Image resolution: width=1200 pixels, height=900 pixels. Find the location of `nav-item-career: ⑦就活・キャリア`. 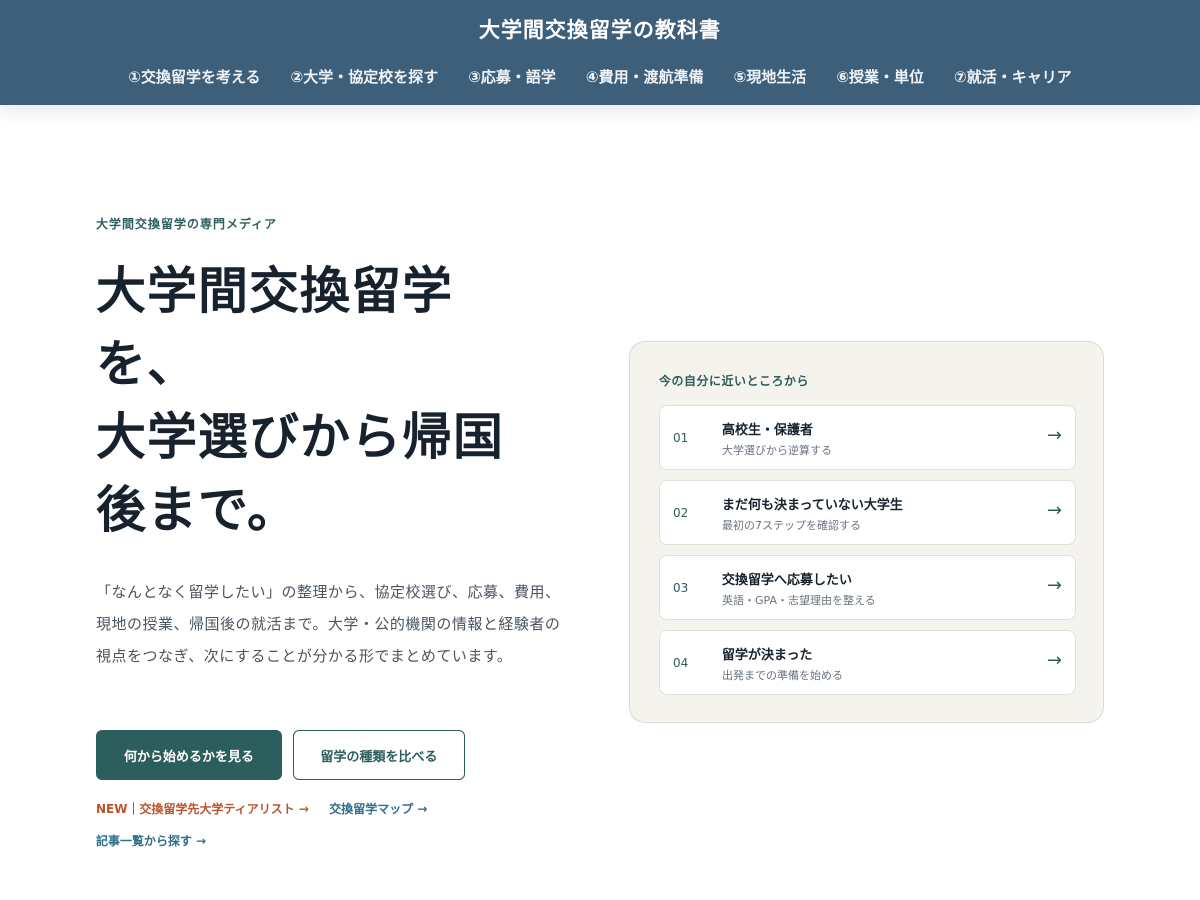

nav-item-career: ⑦就活・キャリア is located at coordinates (1013, 76).